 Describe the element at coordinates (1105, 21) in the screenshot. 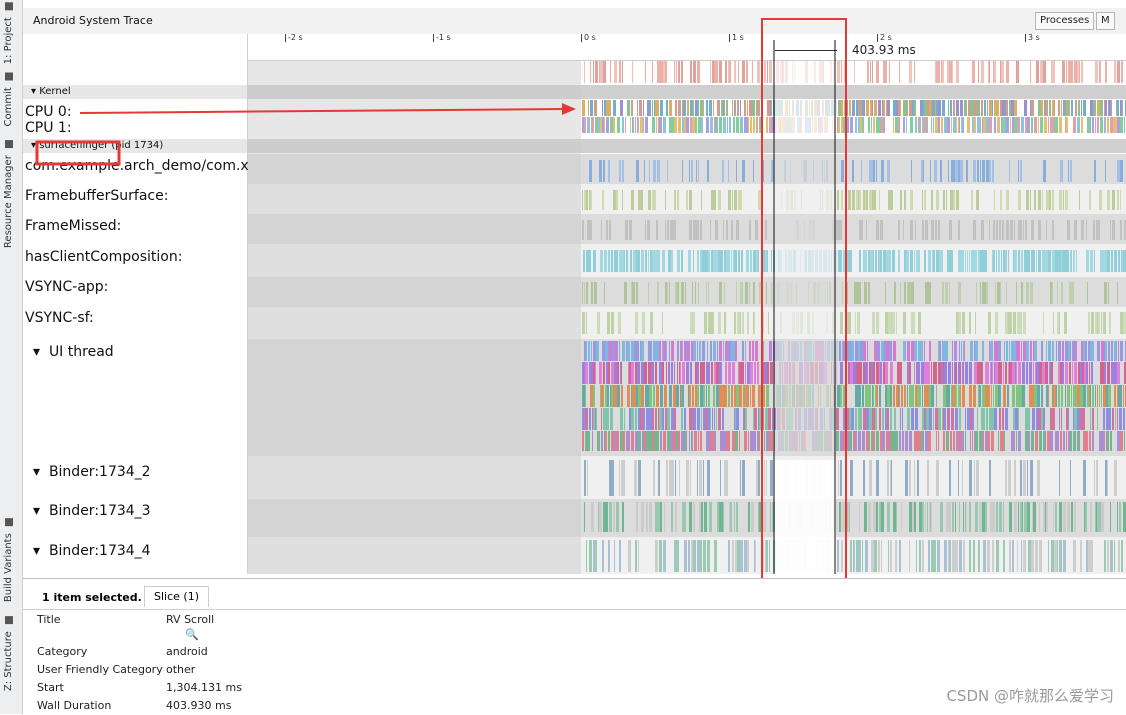

I see `m-button: M` at that location.